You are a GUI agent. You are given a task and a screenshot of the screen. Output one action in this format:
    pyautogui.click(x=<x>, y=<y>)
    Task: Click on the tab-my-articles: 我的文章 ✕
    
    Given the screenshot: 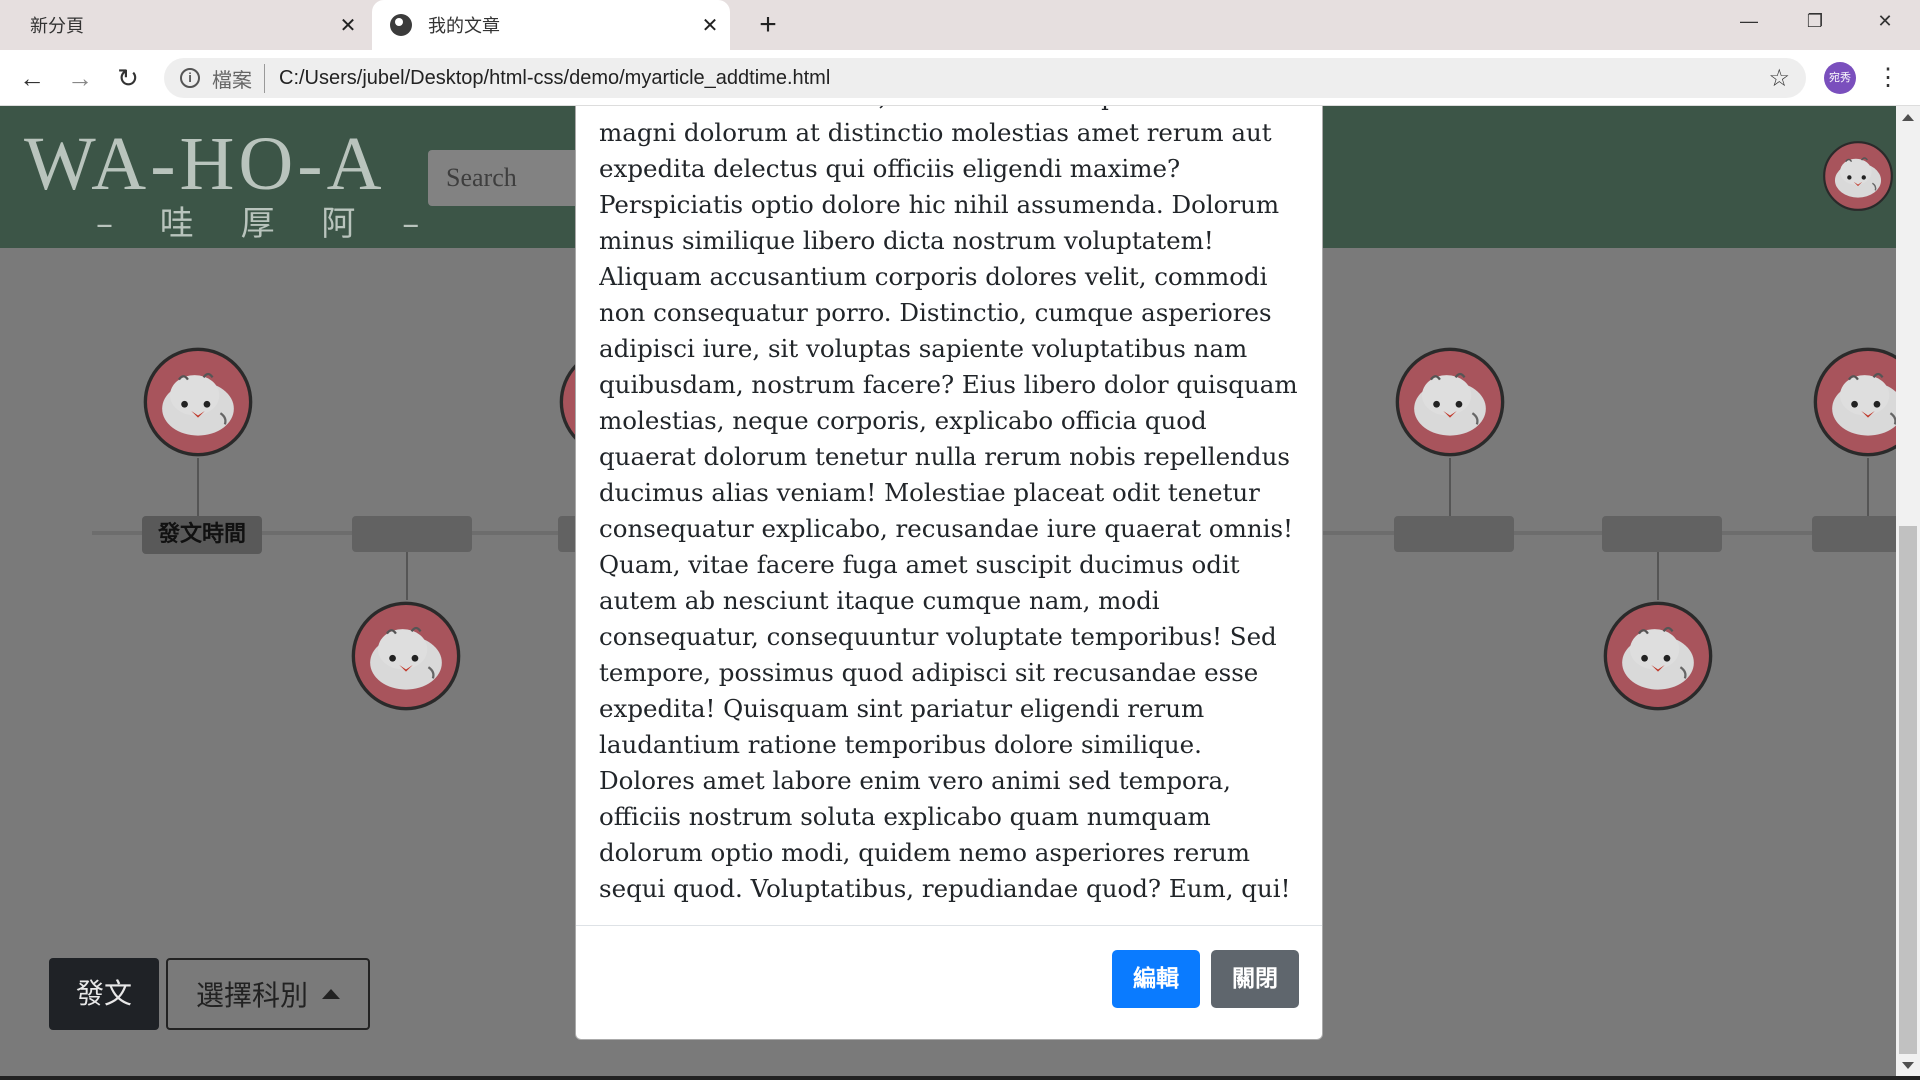 What is the action you would take?
    pyautogui.click(x=551, y=25)
    